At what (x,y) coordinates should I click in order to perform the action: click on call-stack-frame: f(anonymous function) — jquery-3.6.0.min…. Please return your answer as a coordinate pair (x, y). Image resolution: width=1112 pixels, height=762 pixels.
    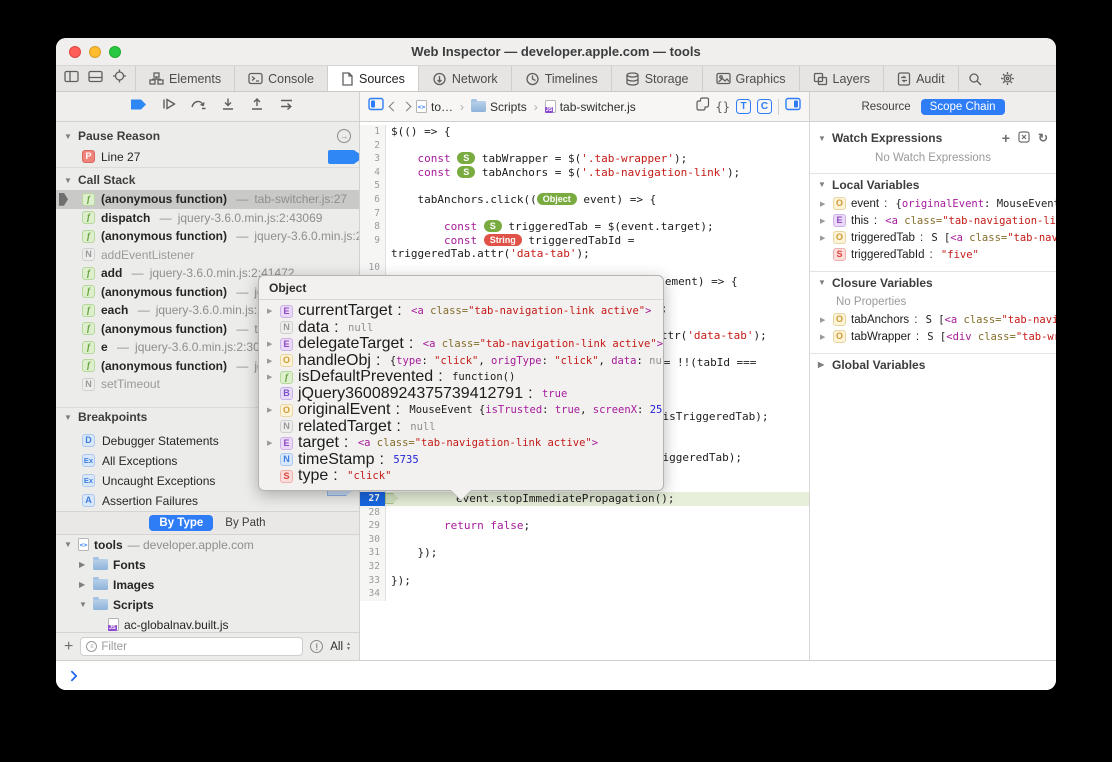
    Looking at the image, I should click on (207, 236).